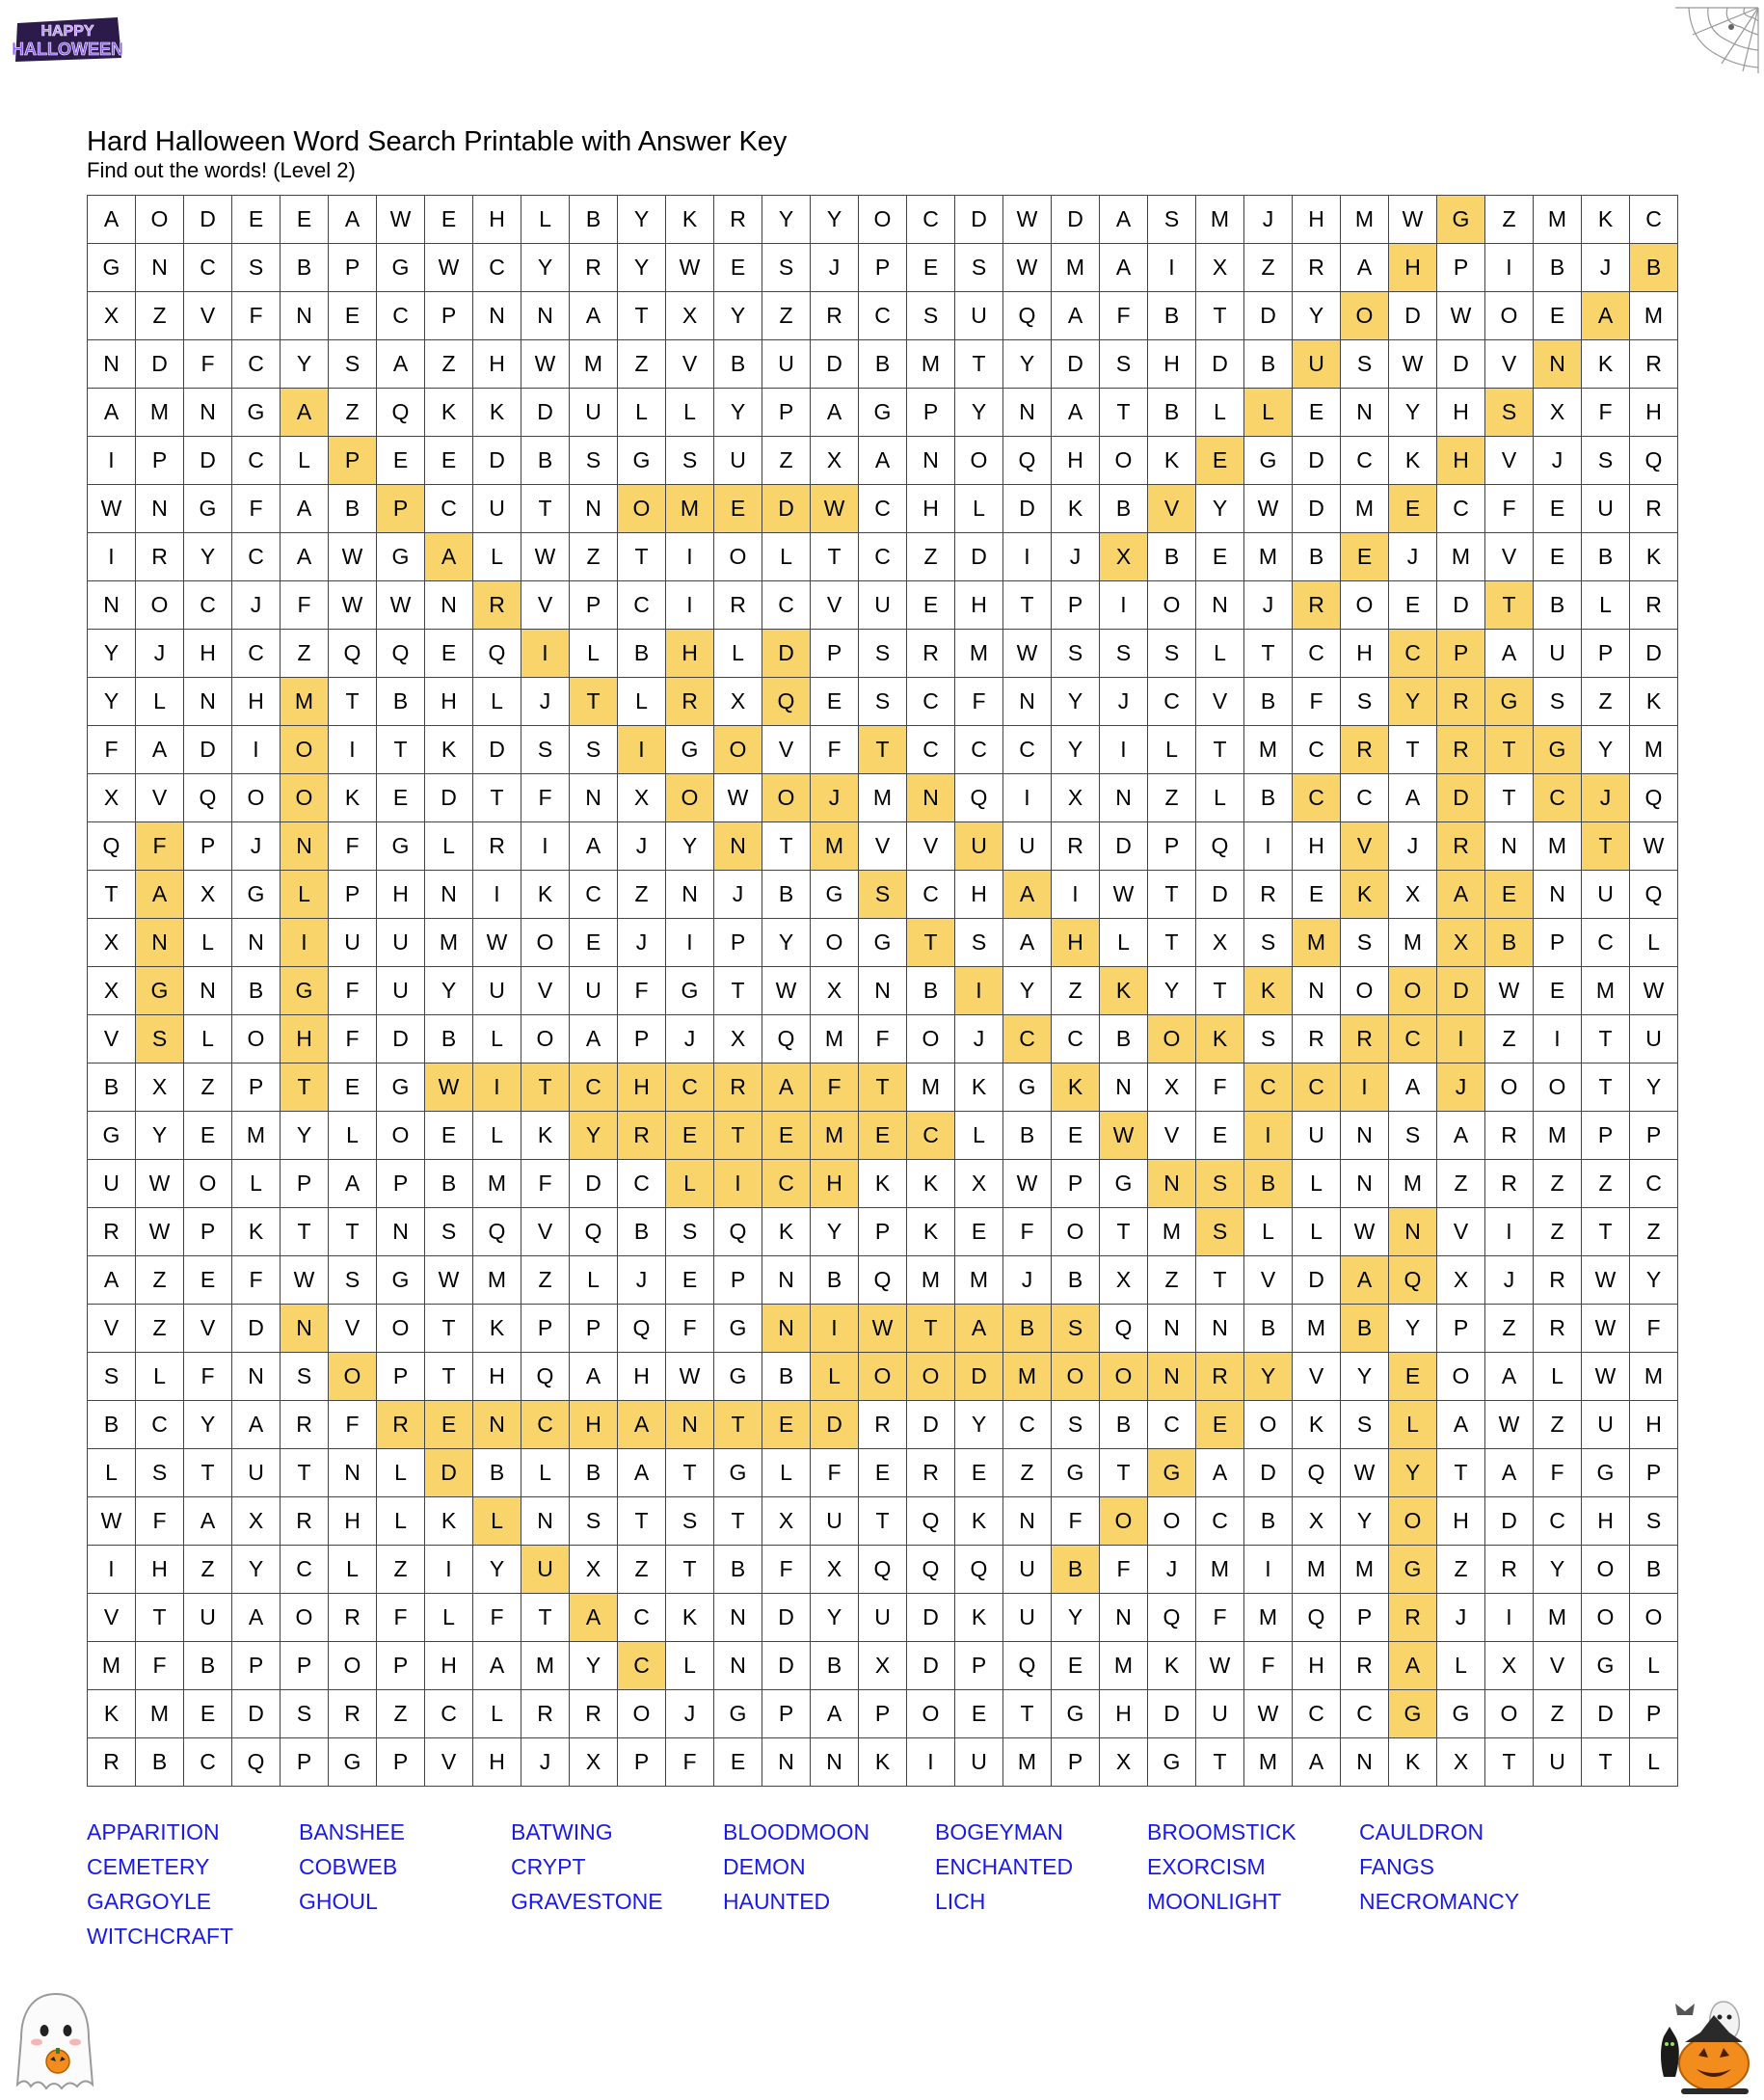 Image resolution: width=1764 pixels, height=2100 pixels. What do you see at coordinates (617, 1866) in the screenshot?
I see `word-list-item: CRYPT` at bounding box center [617, 1866].